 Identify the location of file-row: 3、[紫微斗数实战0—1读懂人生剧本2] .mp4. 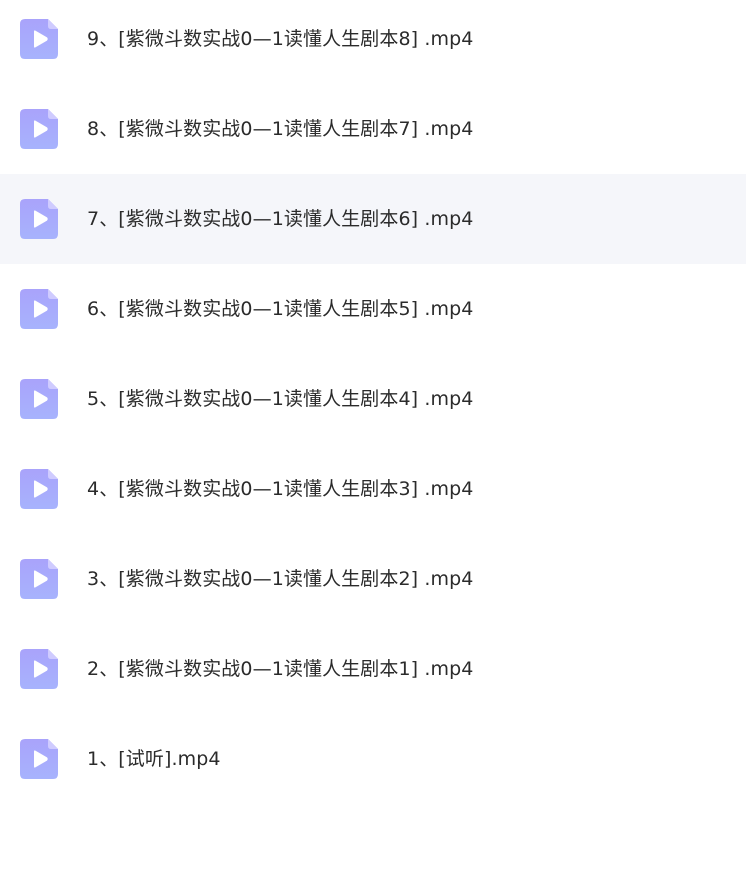
(373, 579).